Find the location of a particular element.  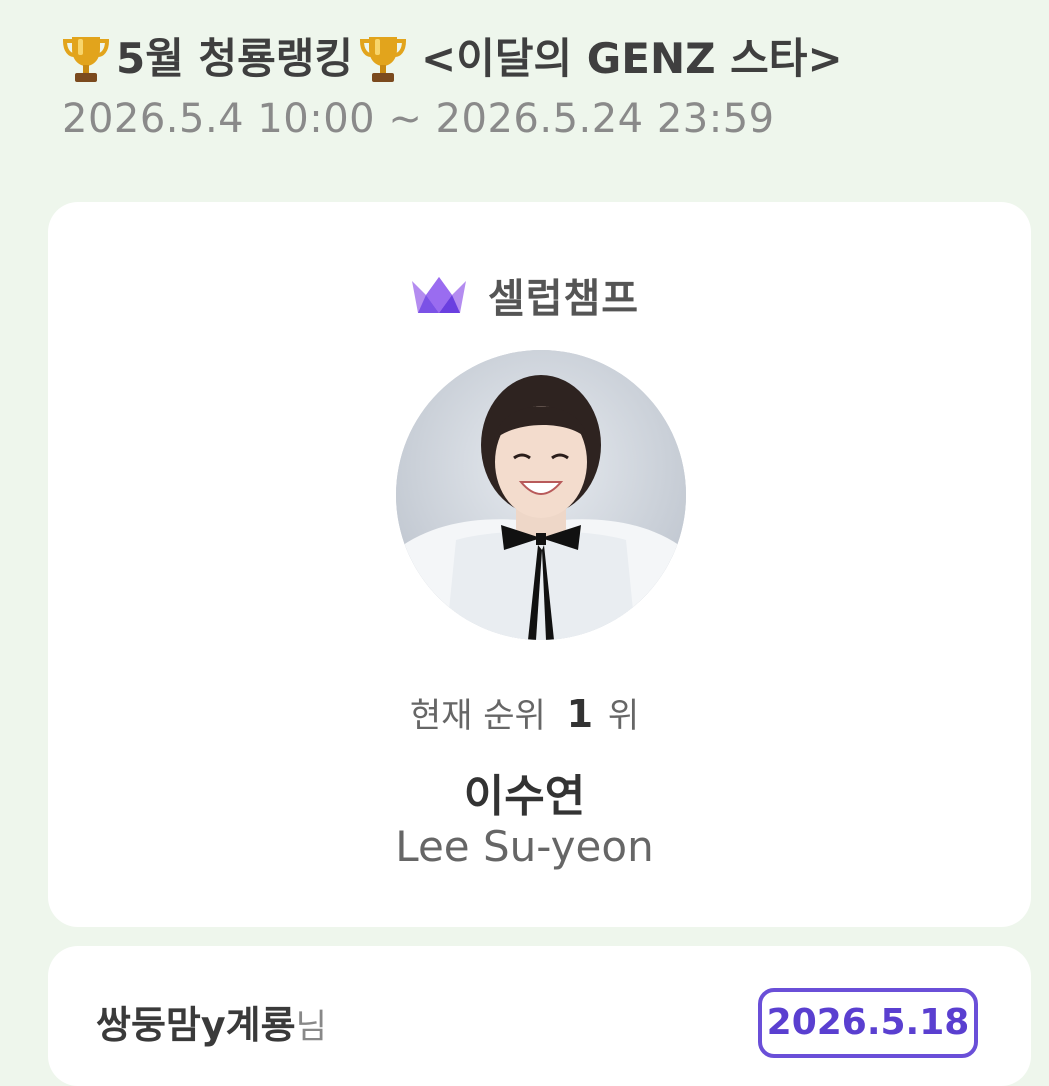

title-subtext: <이달의 GENZ 스타> is located at coordinates (632, 58).